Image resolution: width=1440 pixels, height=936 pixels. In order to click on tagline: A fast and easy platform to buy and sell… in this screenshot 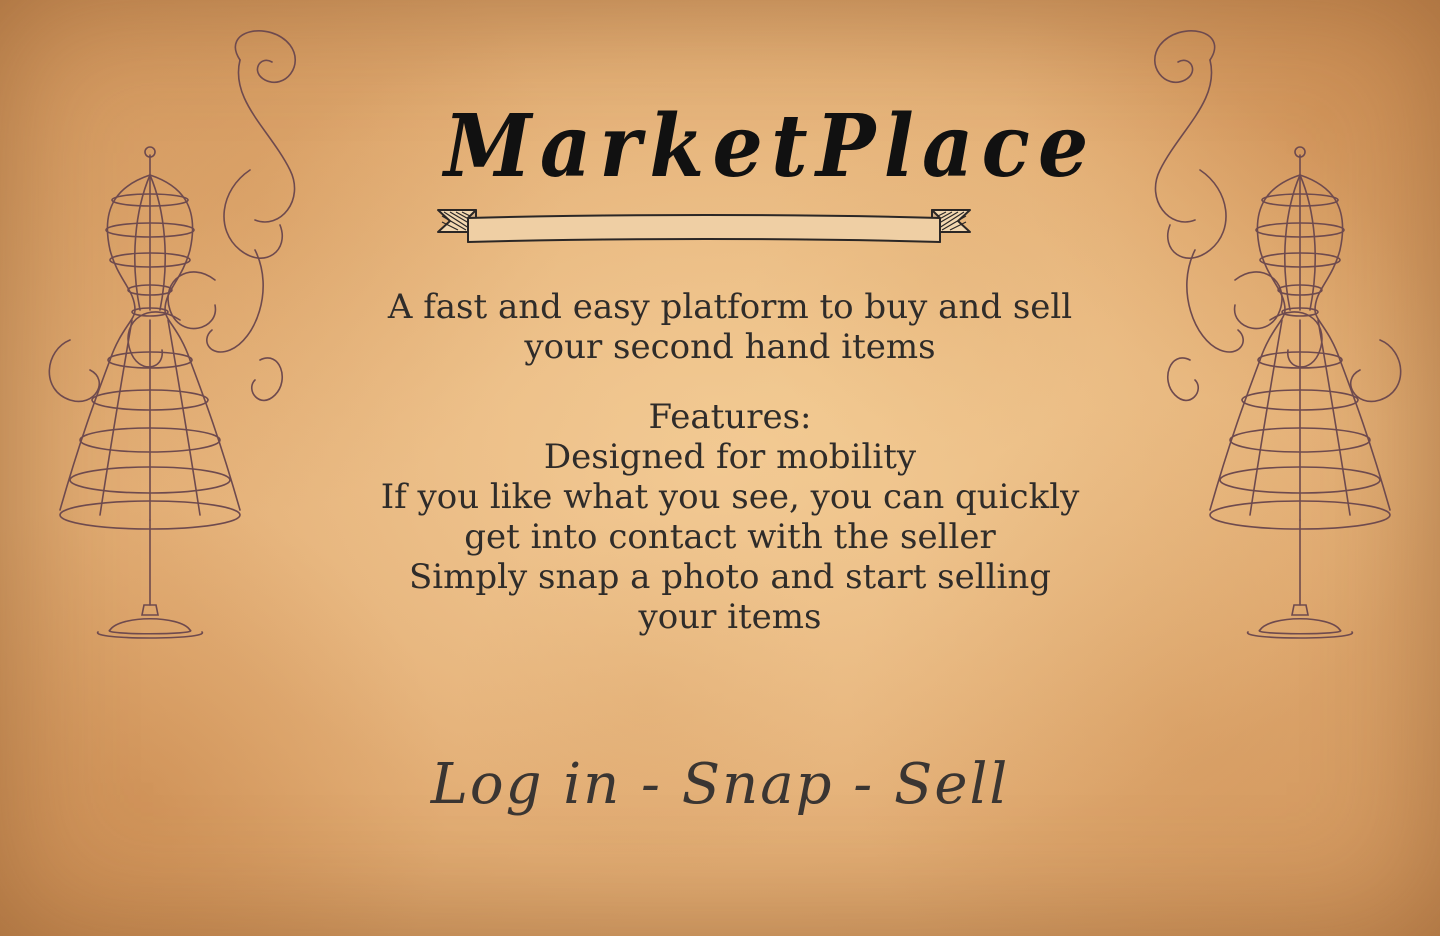, I will do `click(730, 327)`.